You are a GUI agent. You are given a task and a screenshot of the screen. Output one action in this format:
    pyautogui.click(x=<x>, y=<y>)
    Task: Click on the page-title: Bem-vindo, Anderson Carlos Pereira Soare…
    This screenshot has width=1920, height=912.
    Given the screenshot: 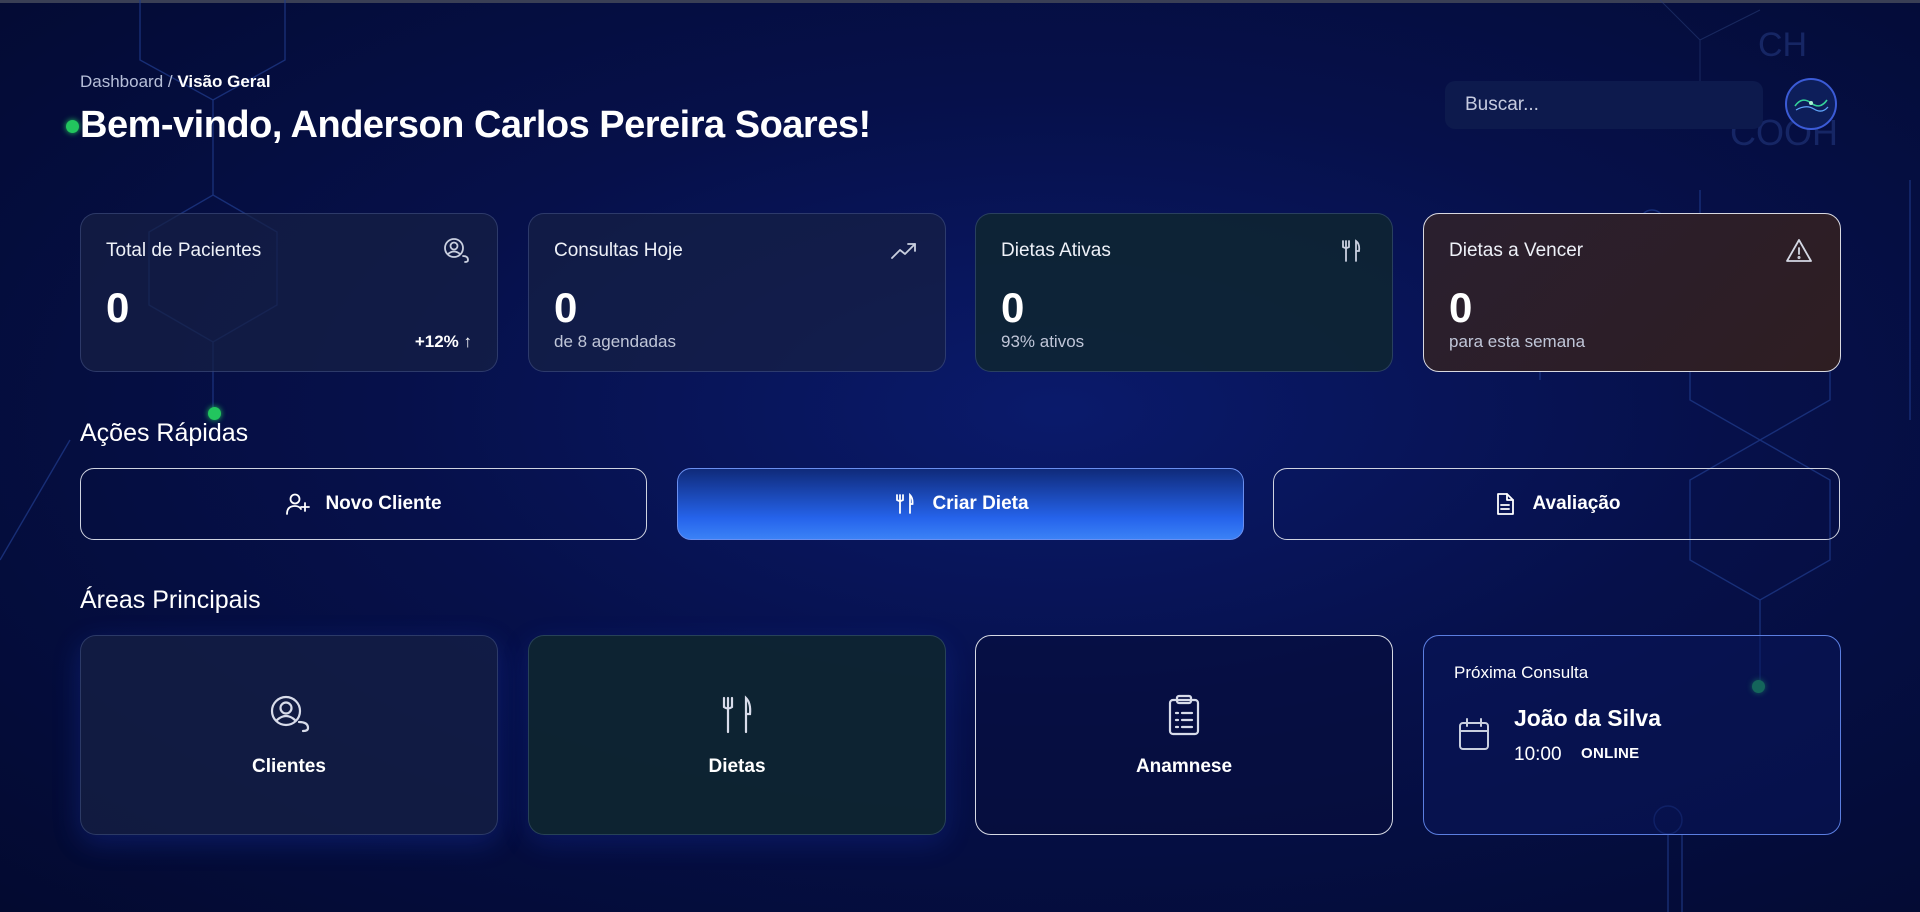 What is the action you would take?
    pyautogui.click(x=475, y=125)
    